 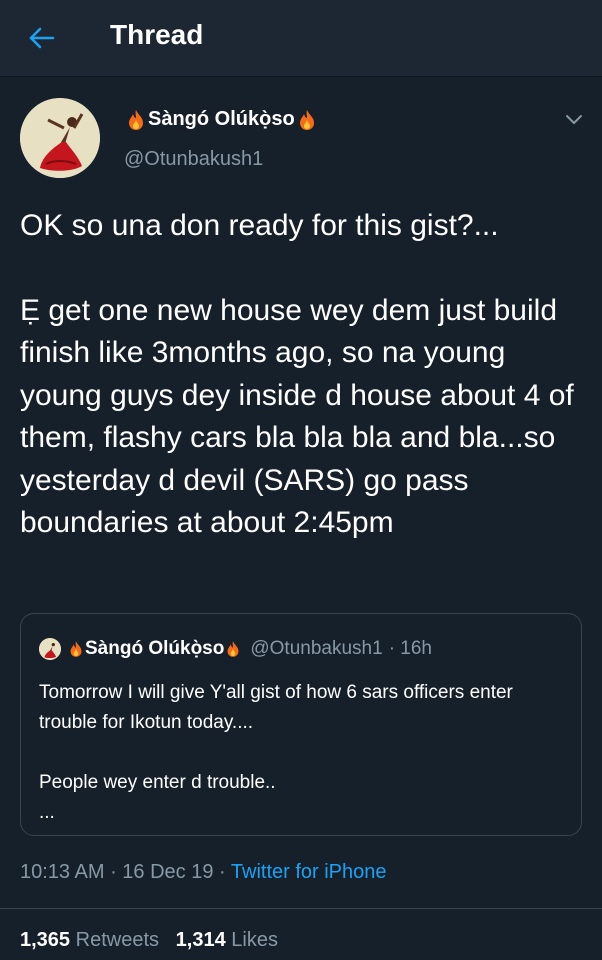 I want to click on tweet-stats: 1,365 Retweets 1,314 Likes, so click(x=149, y=940).